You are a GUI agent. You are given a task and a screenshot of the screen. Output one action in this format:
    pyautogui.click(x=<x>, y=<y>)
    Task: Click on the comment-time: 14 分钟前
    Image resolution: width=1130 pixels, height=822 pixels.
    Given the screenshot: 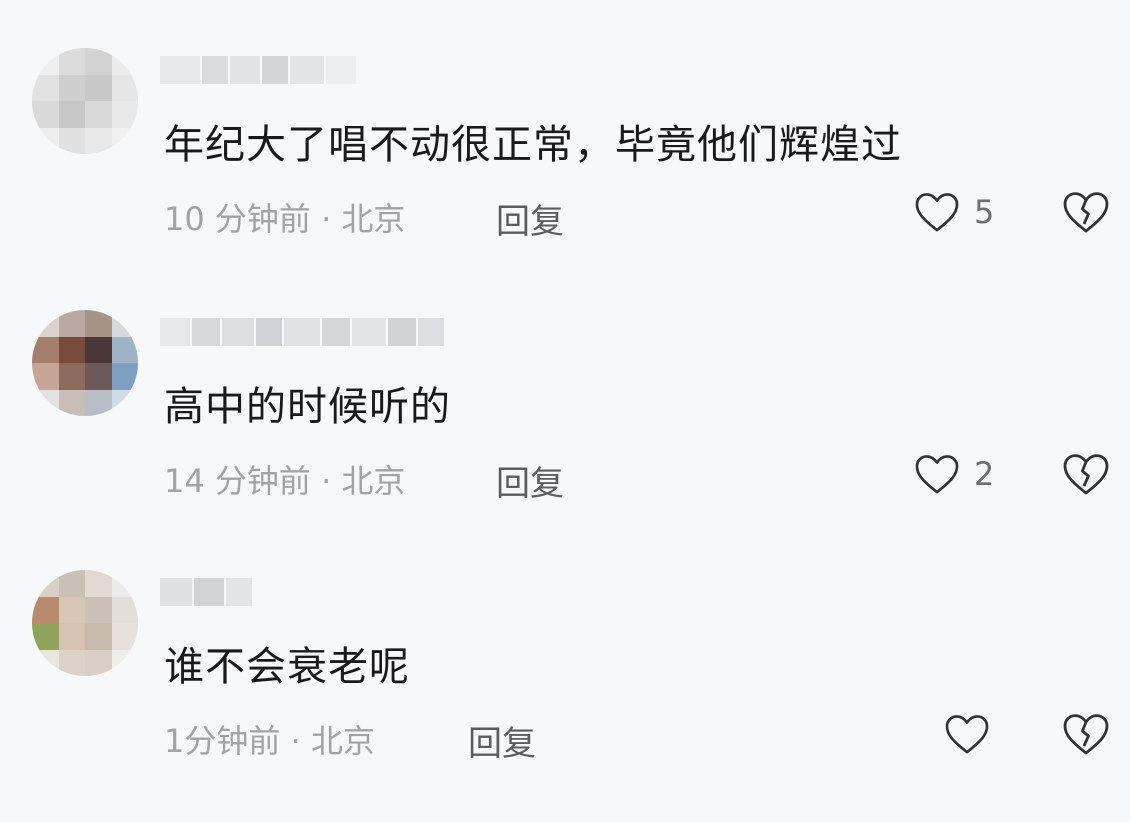 What is the action you would take?
    pyautogui.click(x=237, y=481)
    